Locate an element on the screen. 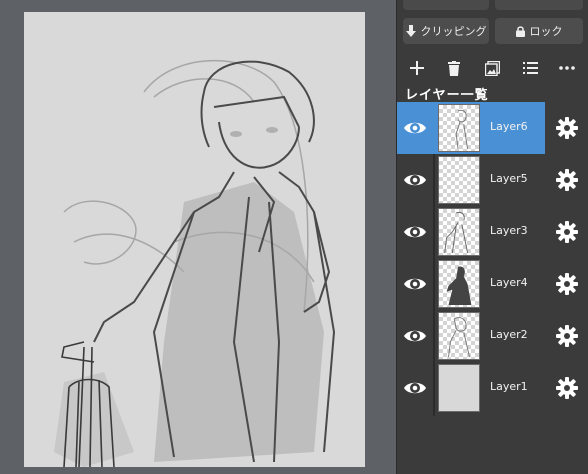 This screenshot has height=474, width=588. delete-layer-button is located at coordinates (454, 68).